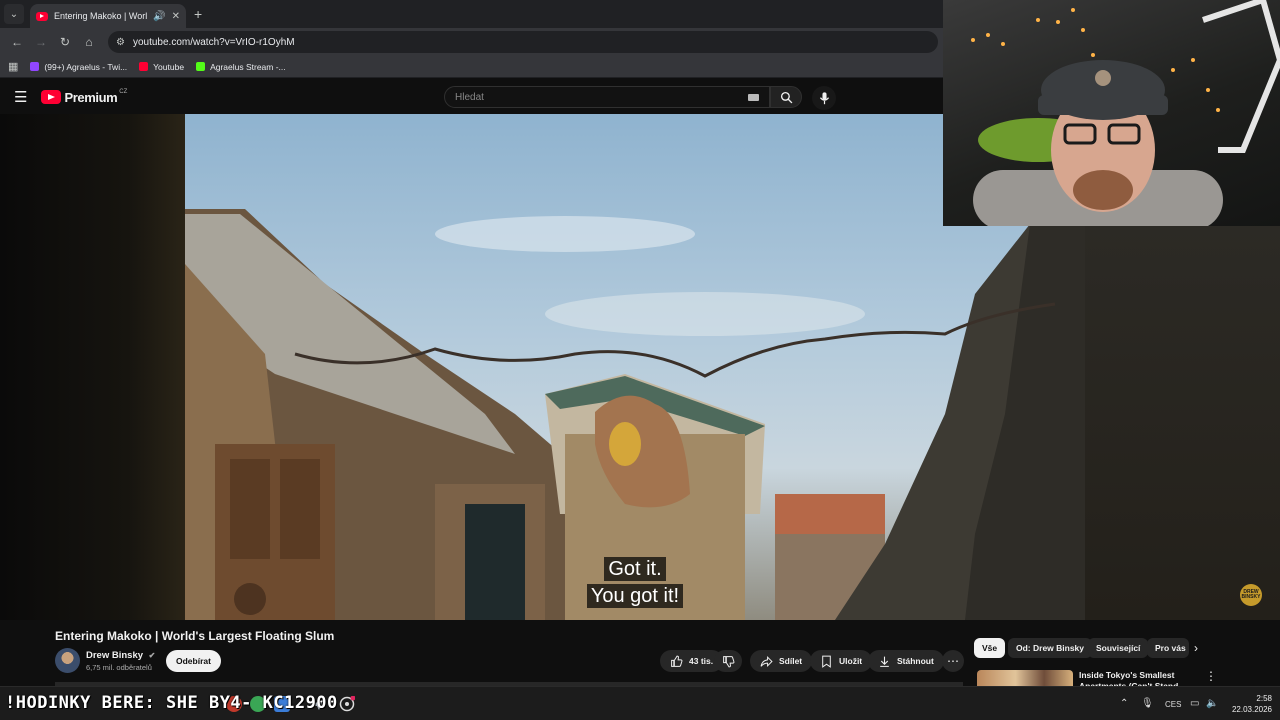  What do you see at coordinates (159, 16) in the screenshot?
I see `speaker-icon: 🔊` at bounding box center [159, 16].